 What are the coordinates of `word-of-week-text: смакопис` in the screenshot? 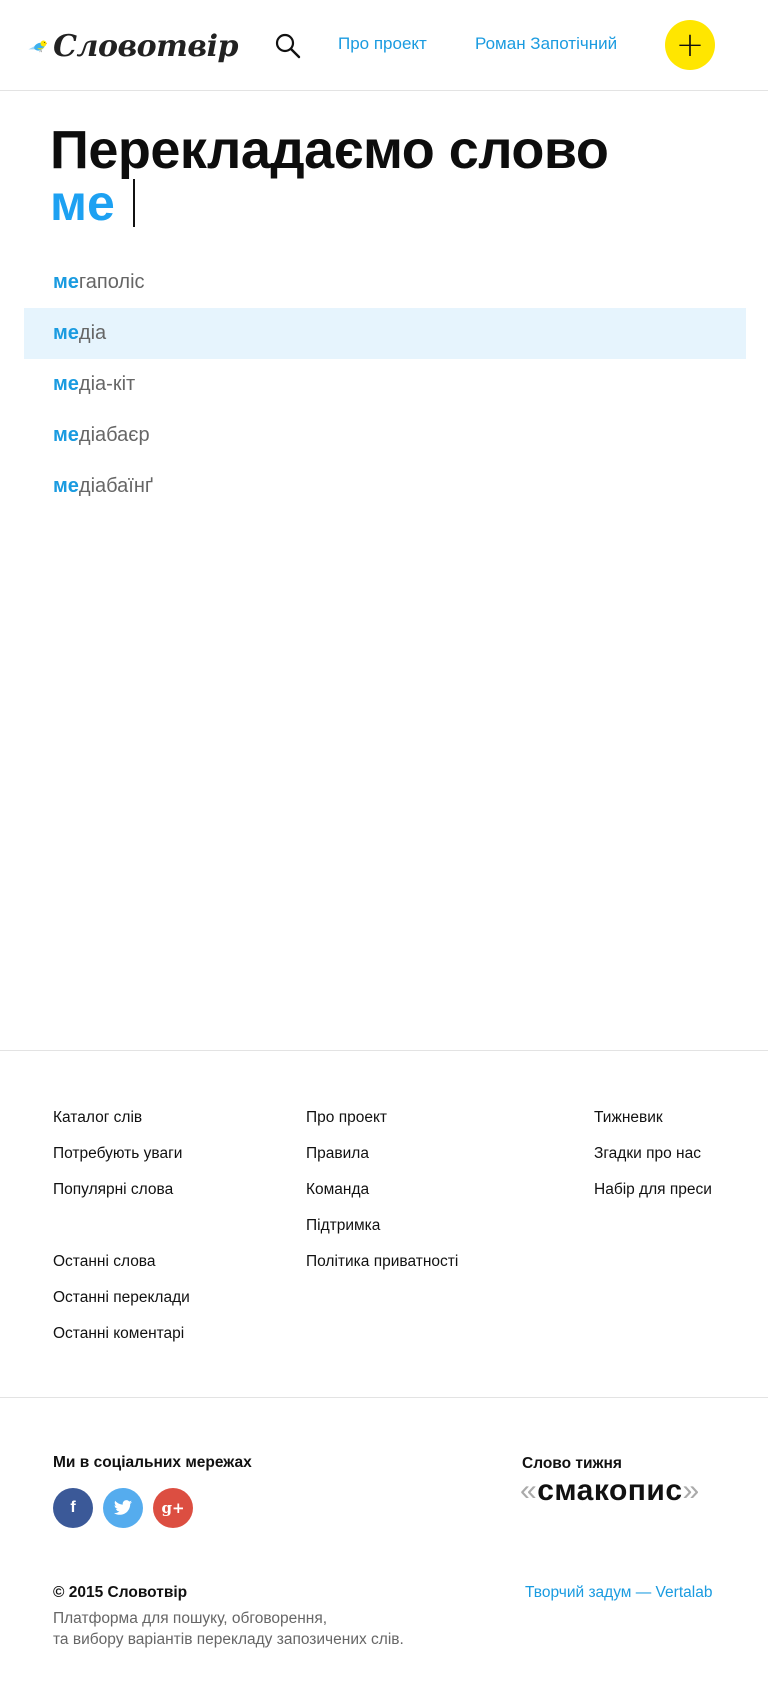 It's located at (610, 1490).